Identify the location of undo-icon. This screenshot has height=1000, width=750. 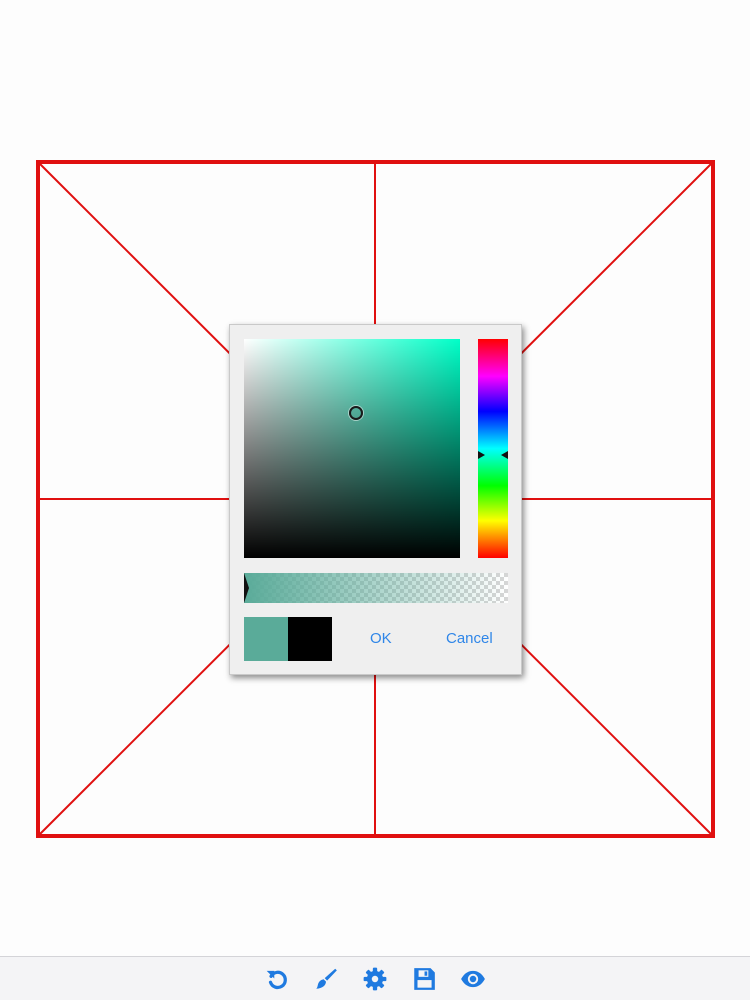
(276, 980).